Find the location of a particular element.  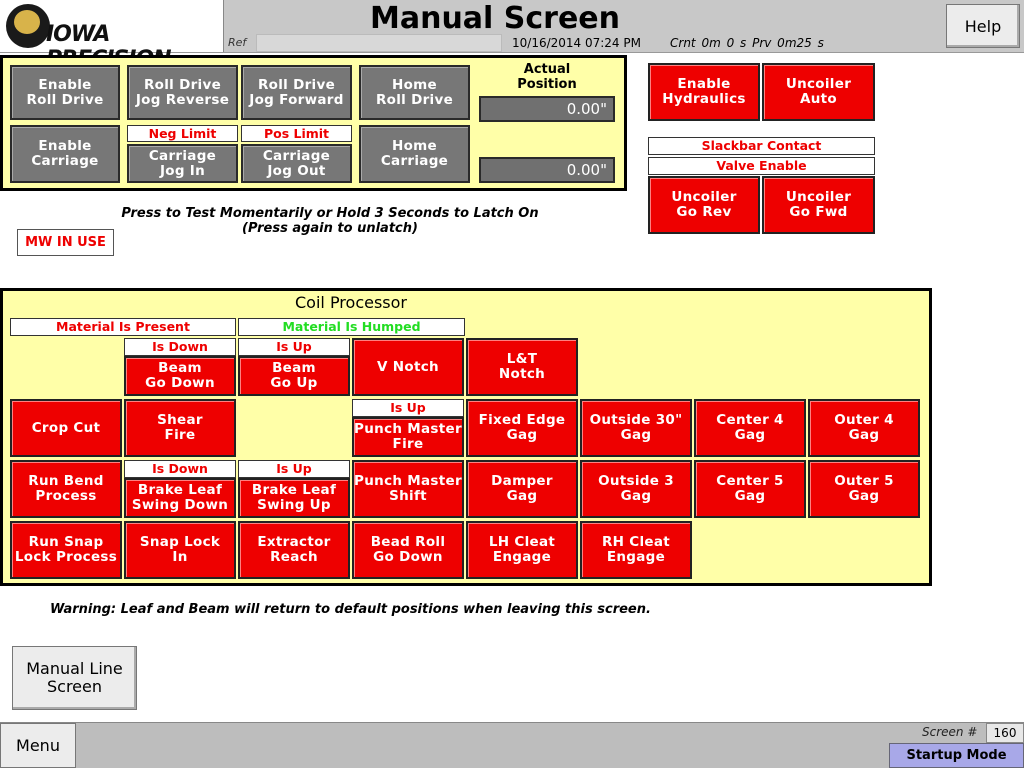

actual-position-label: Actual Position is located at coordinates (547, 77).